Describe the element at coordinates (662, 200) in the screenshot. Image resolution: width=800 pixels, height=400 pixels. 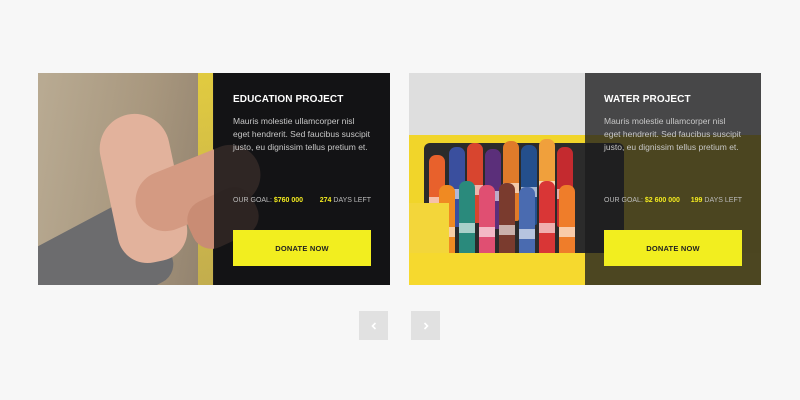
I see `goal-value: $2 600 000` at that location.